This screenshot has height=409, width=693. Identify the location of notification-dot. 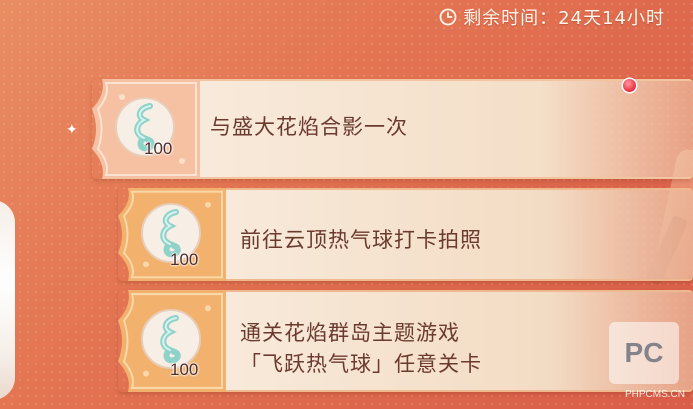
(629, 85).